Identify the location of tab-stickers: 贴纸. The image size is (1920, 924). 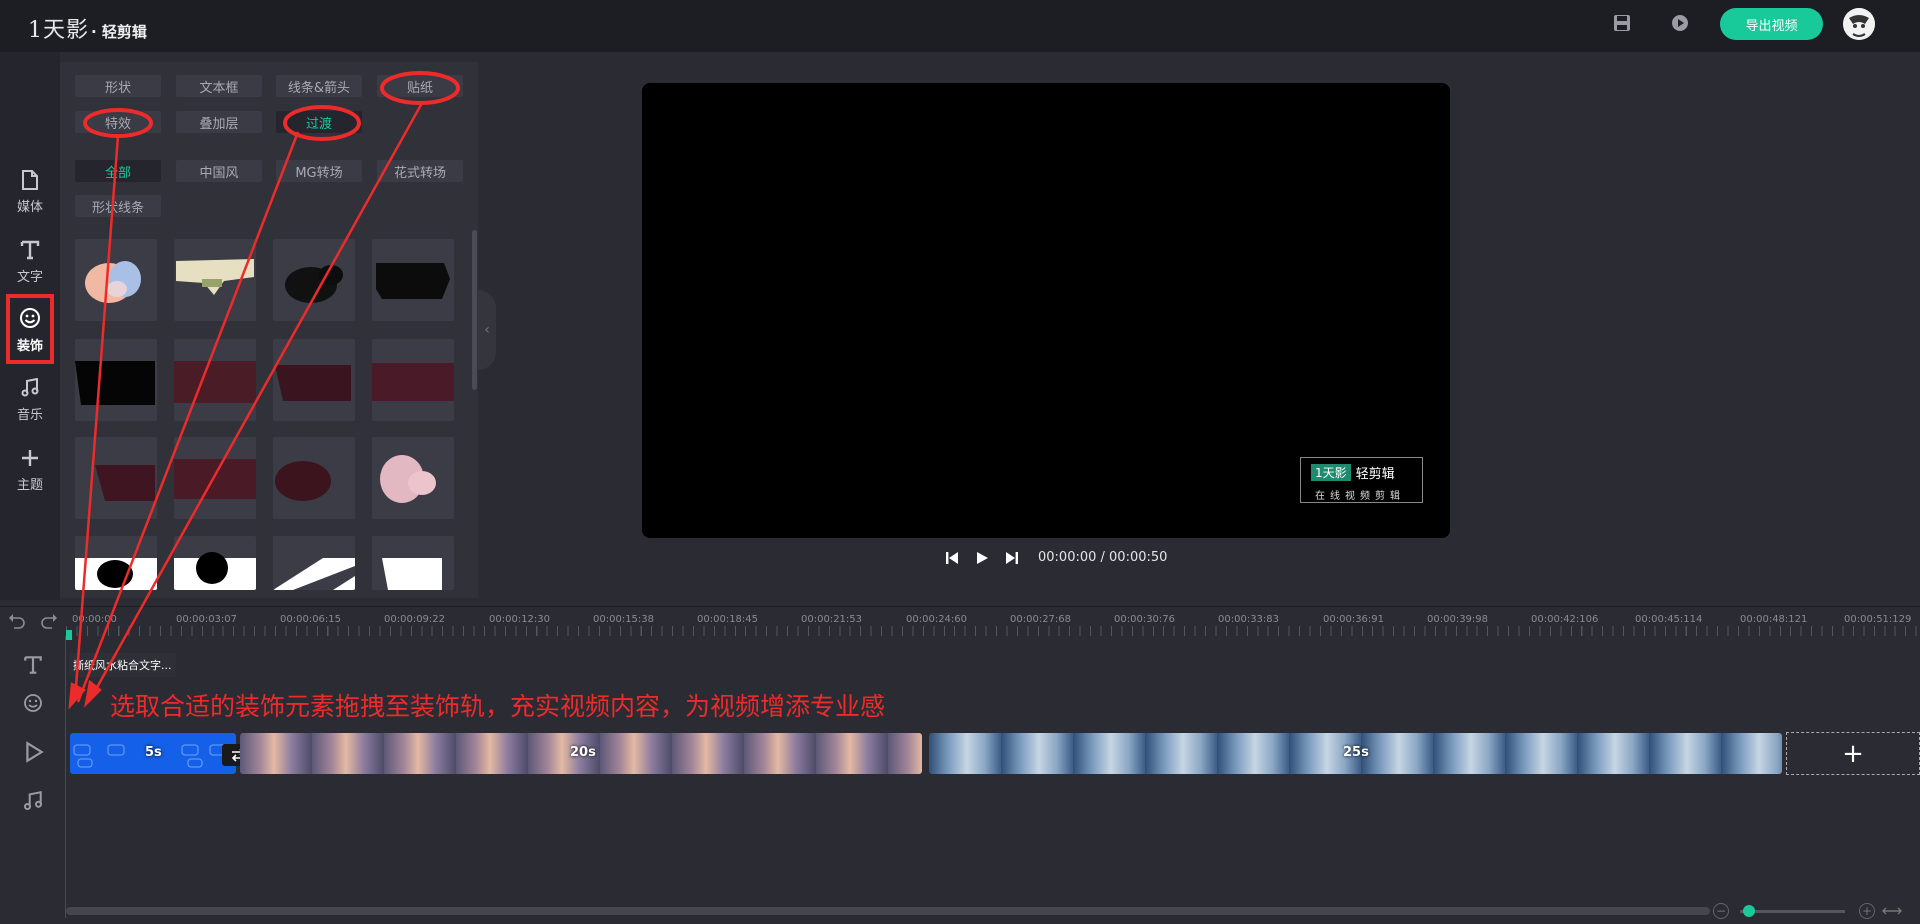
(420, 86).